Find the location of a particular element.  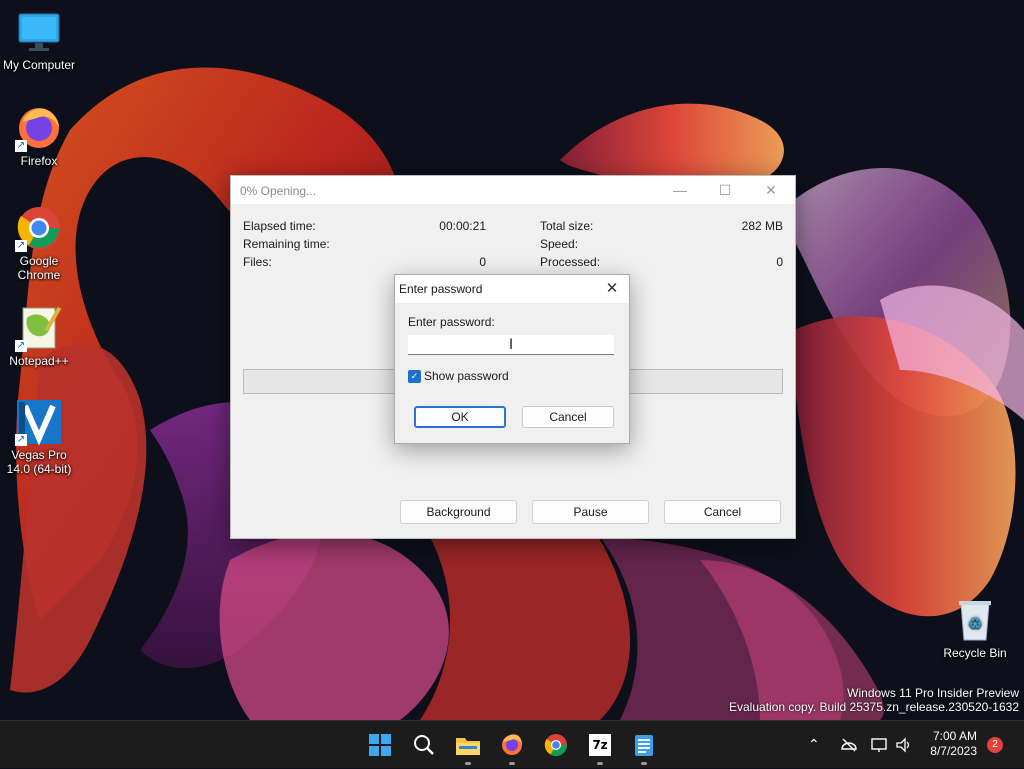

show-password-label: Show password is located at coordinates (466, 376).